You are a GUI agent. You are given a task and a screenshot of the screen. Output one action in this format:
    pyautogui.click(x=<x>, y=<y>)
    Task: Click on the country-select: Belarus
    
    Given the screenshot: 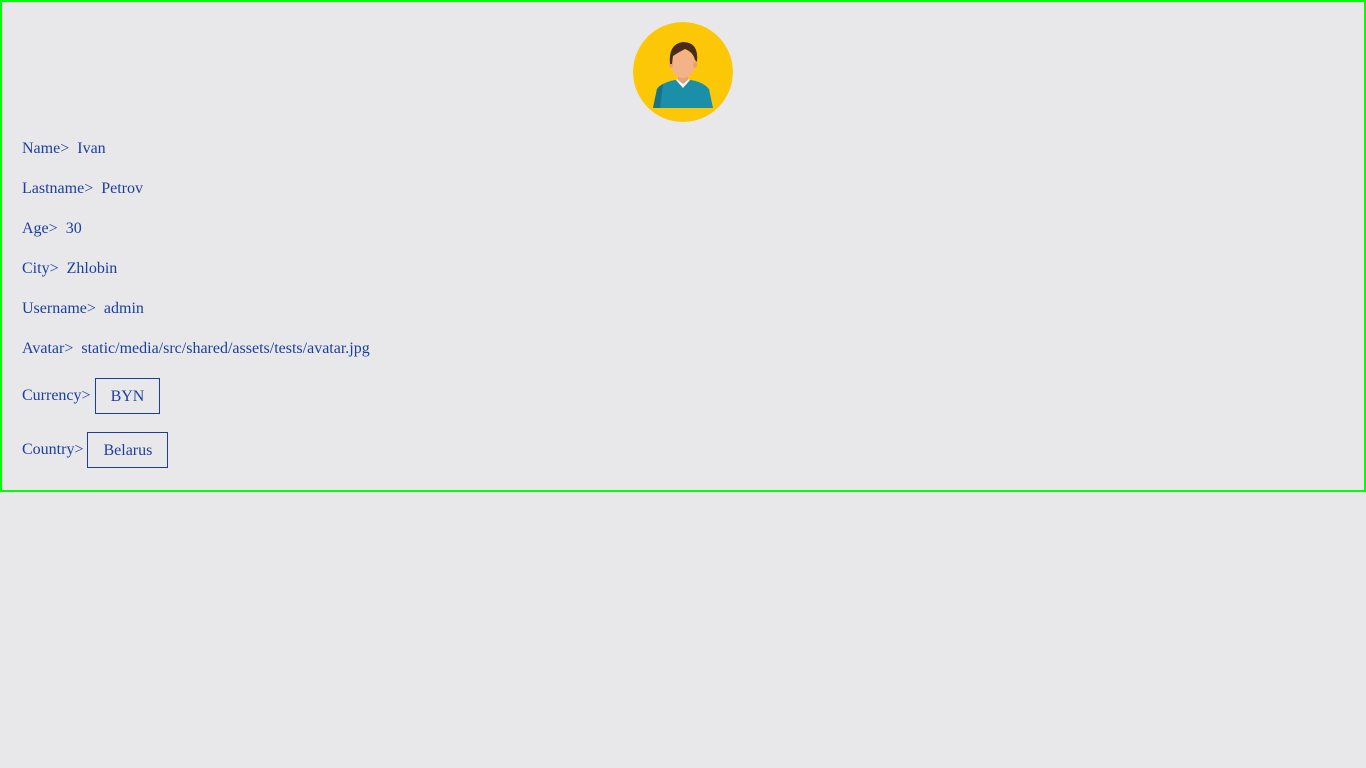 What is the action you would take?
    pyautogui.click(x=128, y=450)
    